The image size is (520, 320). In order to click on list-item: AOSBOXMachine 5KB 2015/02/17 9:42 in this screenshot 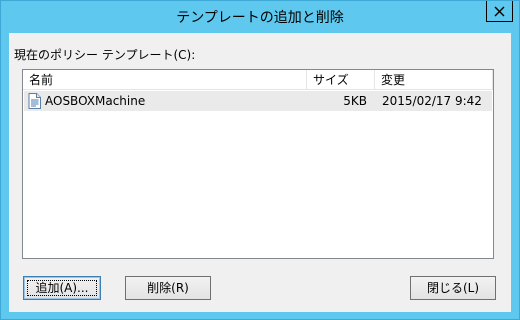, I will do `click(258, 101)`.